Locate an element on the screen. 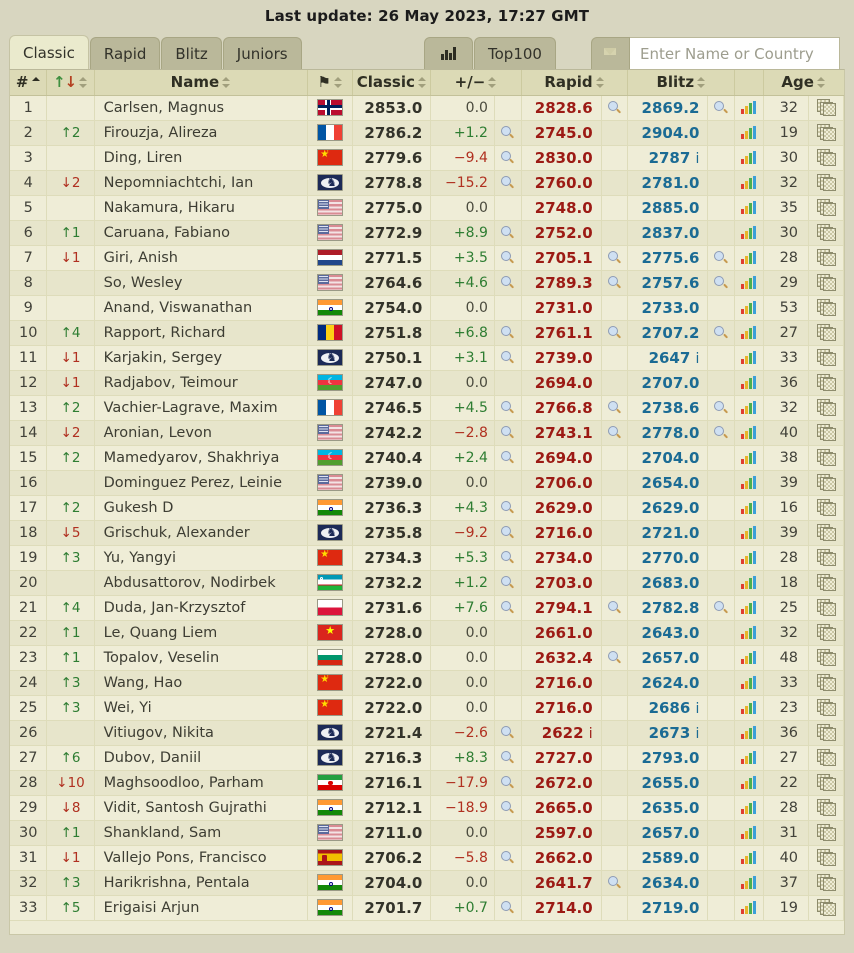 The image size is (854, 953). cell-player-name: Grischuk, Alexander is located at coordinates (201, 533).